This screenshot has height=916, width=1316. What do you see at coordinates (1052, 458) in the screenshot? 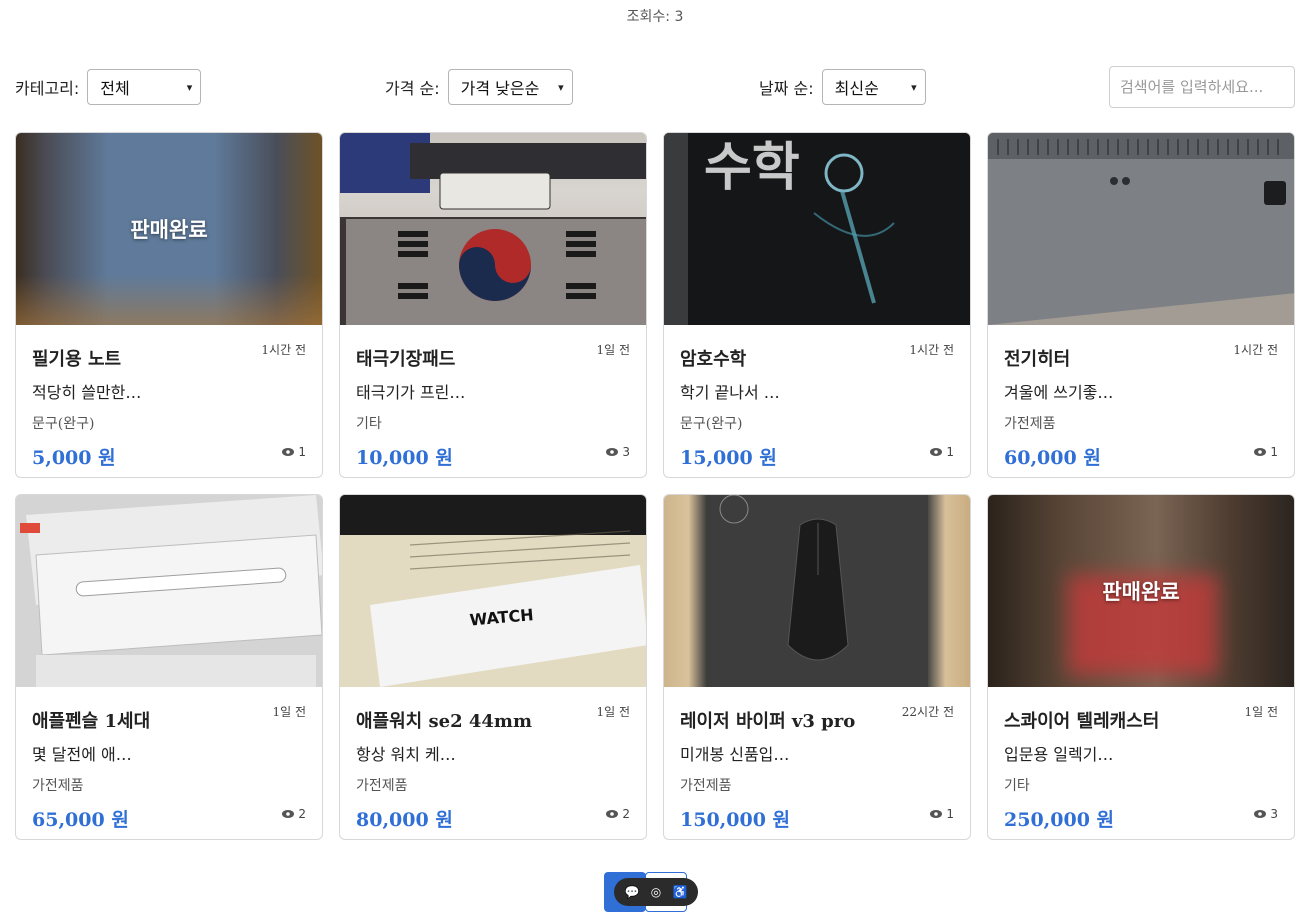
I see `product-price: 60,000 원` at bounding box center [1052, 458].